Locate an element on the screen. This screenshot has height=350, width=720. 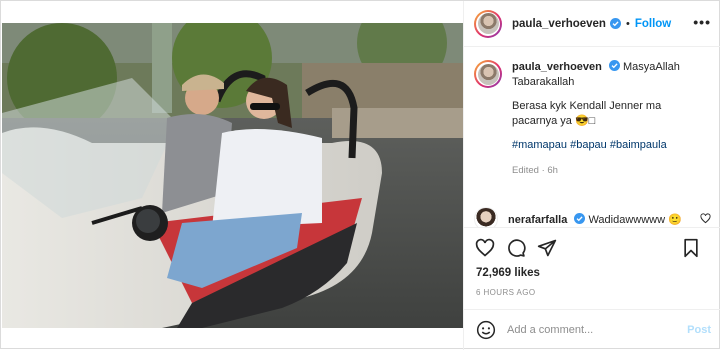
post-comment-button: Post is located at coordinates (699, 330).